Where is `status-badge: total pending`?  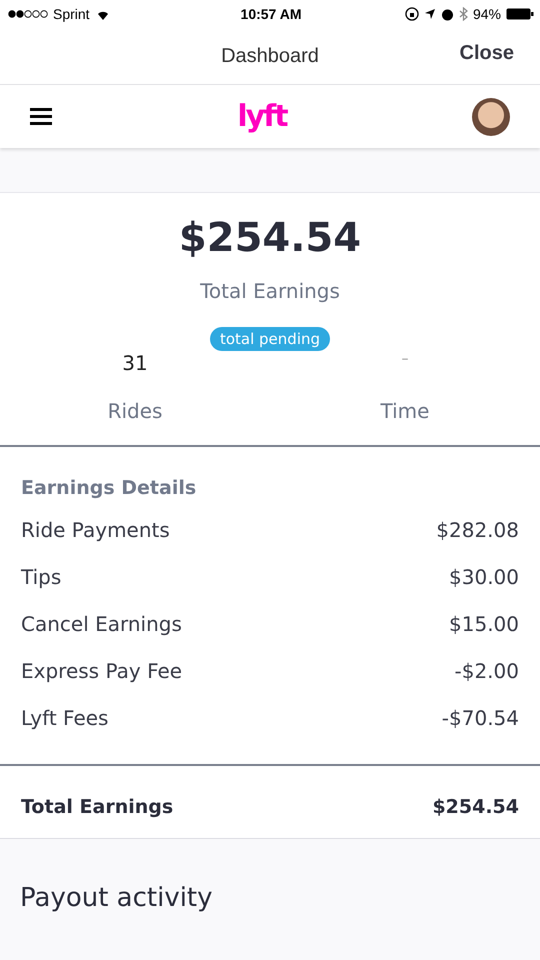 status-badge: total pending is located at coordinates (270, 339).